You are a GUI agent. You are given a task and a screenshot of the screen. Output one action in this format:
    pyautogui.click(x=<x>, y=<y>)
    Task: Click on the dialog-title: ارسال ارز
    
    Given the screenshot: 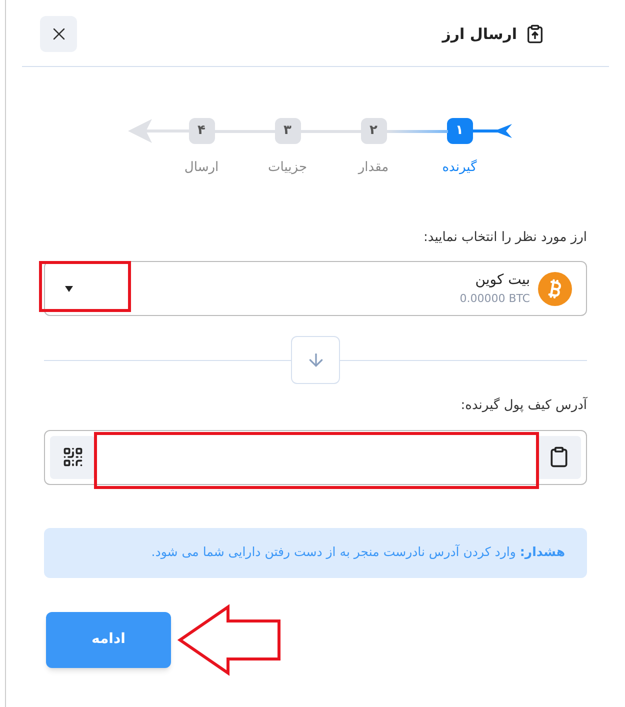 What is the action you would take?
    pyautogui.click(x=479, y=34)
    